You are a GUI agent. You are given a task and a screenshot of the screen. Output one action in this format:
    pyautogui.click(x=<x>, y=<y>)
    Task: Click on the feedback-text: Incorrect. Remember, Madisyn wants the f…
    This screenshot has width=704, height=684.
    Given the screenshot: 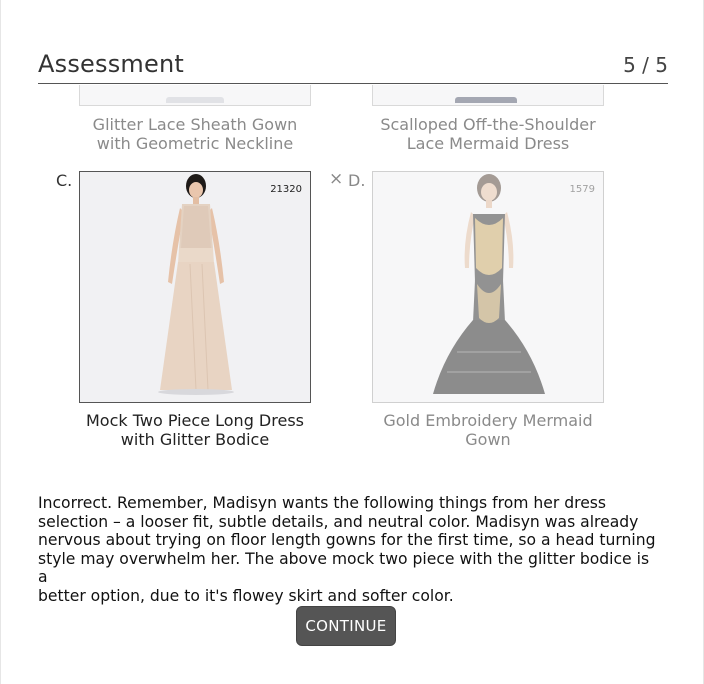 What is the action you would take?
    pyautogui.click(x=347, y=549)
    